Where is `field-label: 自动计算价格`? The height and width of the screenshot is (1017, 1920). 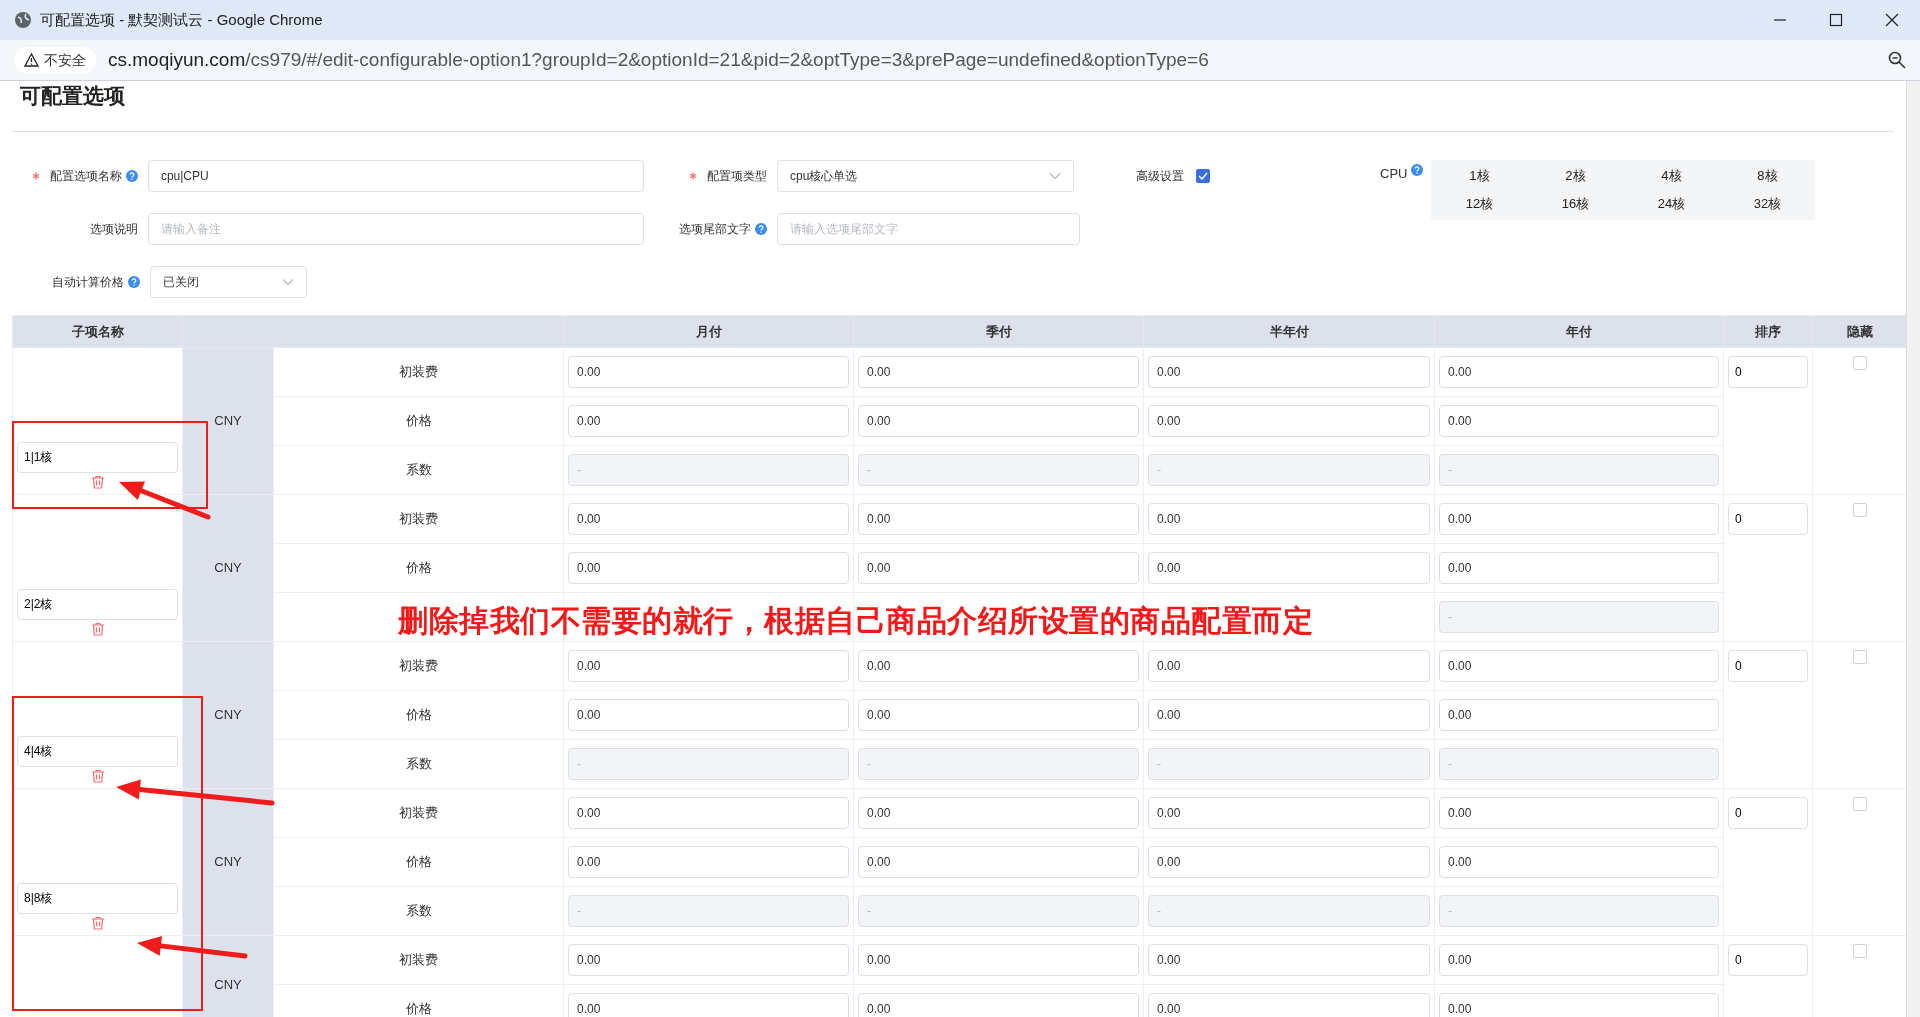
field-label: 自动计算价格 is located at coordinates (88, 282).